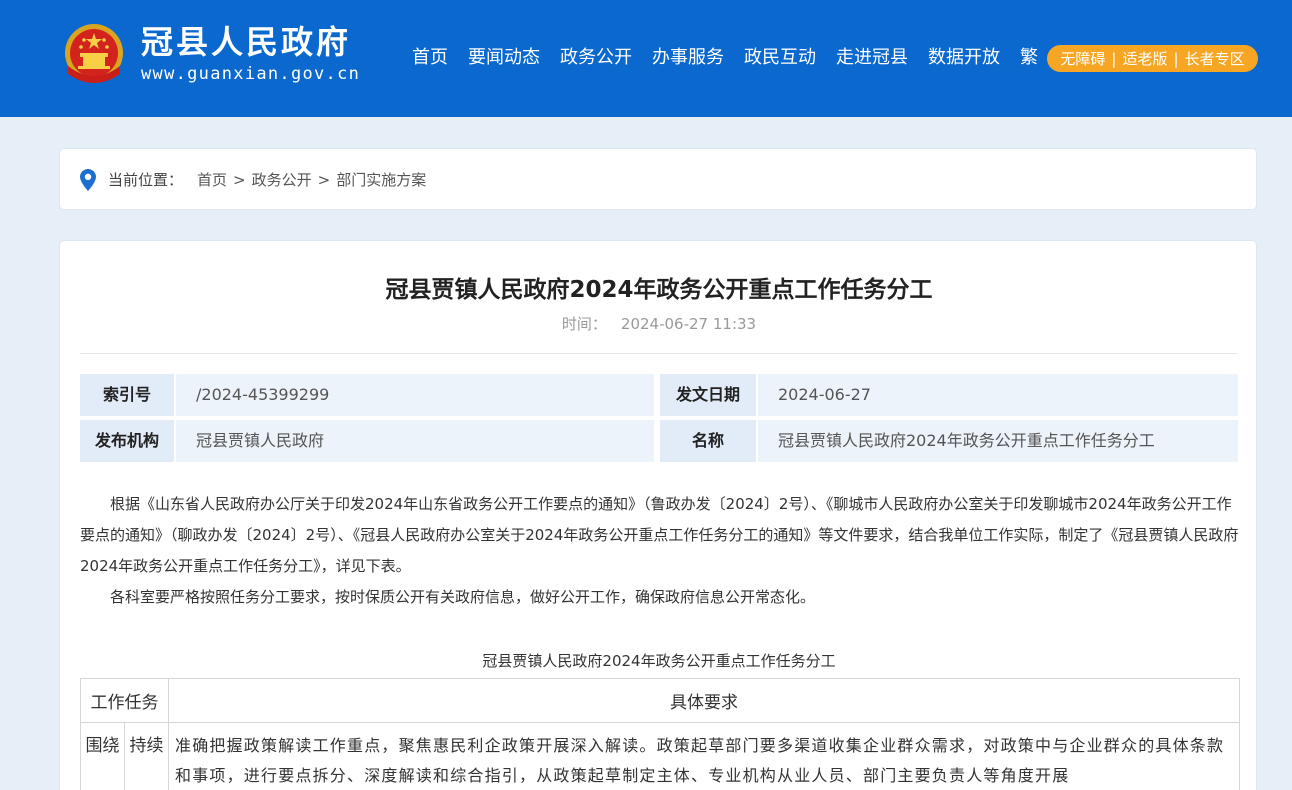 The image size is (1292, 790). What do you see at coordinates (708, 441) in the screenshot?
I see `meta-name-label: 名称` at bounding box center [708, 441].